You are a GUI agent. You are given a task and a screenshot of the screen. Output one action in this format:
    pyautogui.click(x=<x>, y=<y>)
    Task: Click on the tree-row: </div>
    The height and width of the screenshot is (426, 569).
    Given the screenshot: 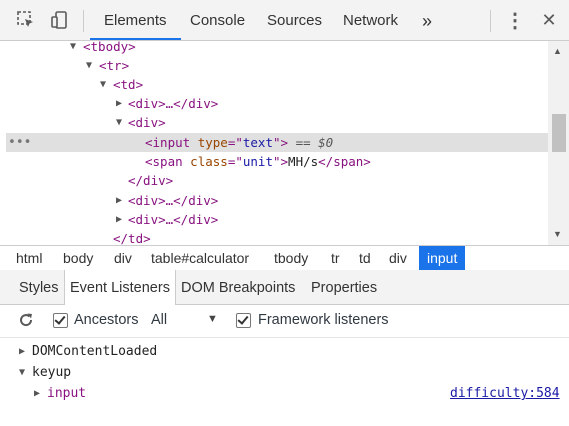 What is the action you would take?
    pyautogui.click(x=277, y=180)
    